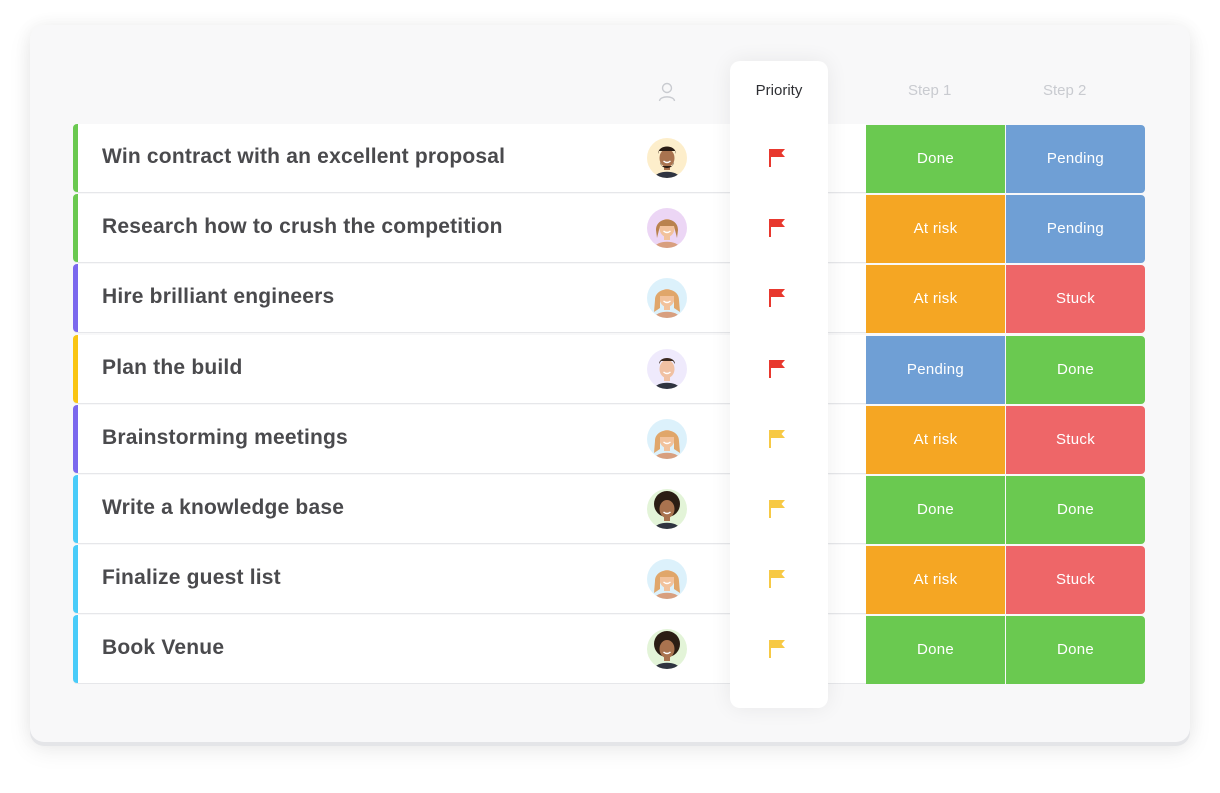 The width and height of the screenshot is (1220, 793). I want to click on column-header-step2: Step 2, so click(1064, 90).